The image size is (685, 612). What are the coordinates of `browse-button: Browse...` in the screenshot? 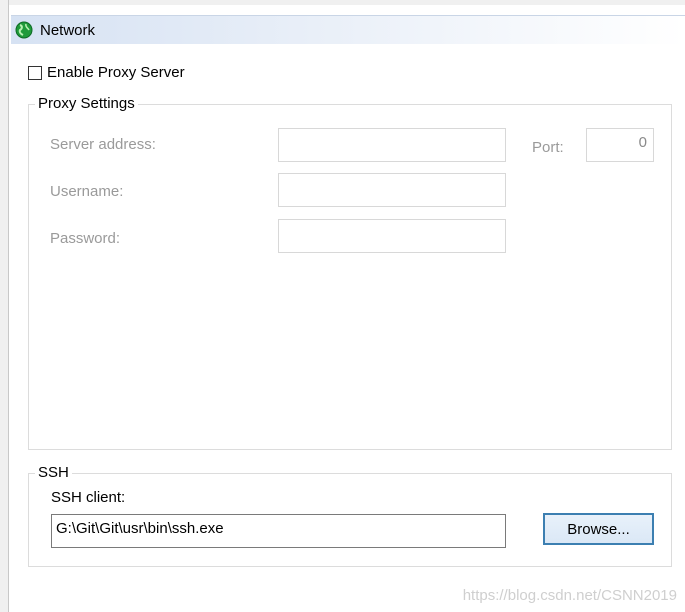 It's located at (598, 529).